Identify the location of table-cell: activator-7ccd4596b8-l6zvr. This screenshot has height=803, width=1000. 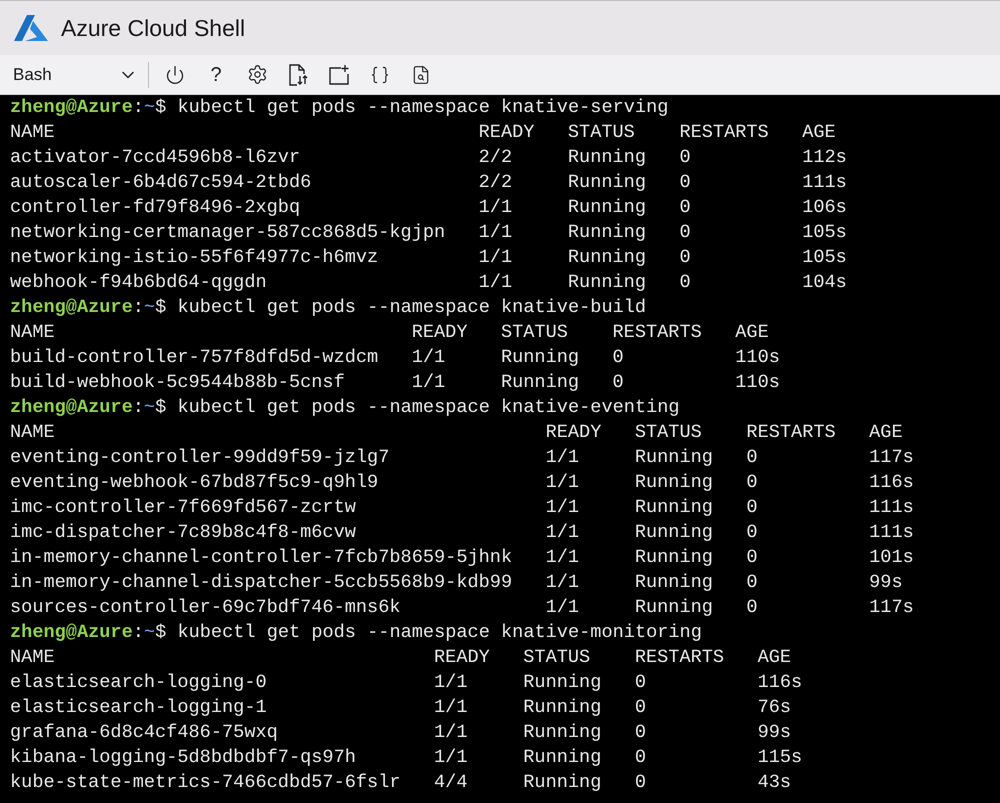
(155, 157).